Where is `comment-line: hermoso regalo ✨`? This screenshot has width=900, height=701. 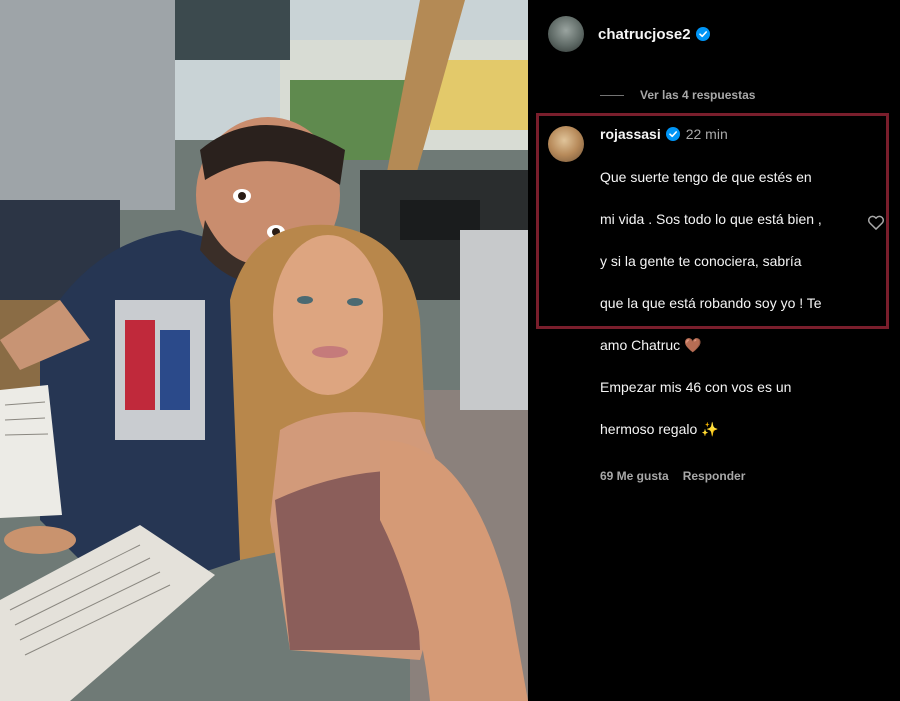
comment-line: hermoso regalo ✨ is located at coordinates (659, 429).